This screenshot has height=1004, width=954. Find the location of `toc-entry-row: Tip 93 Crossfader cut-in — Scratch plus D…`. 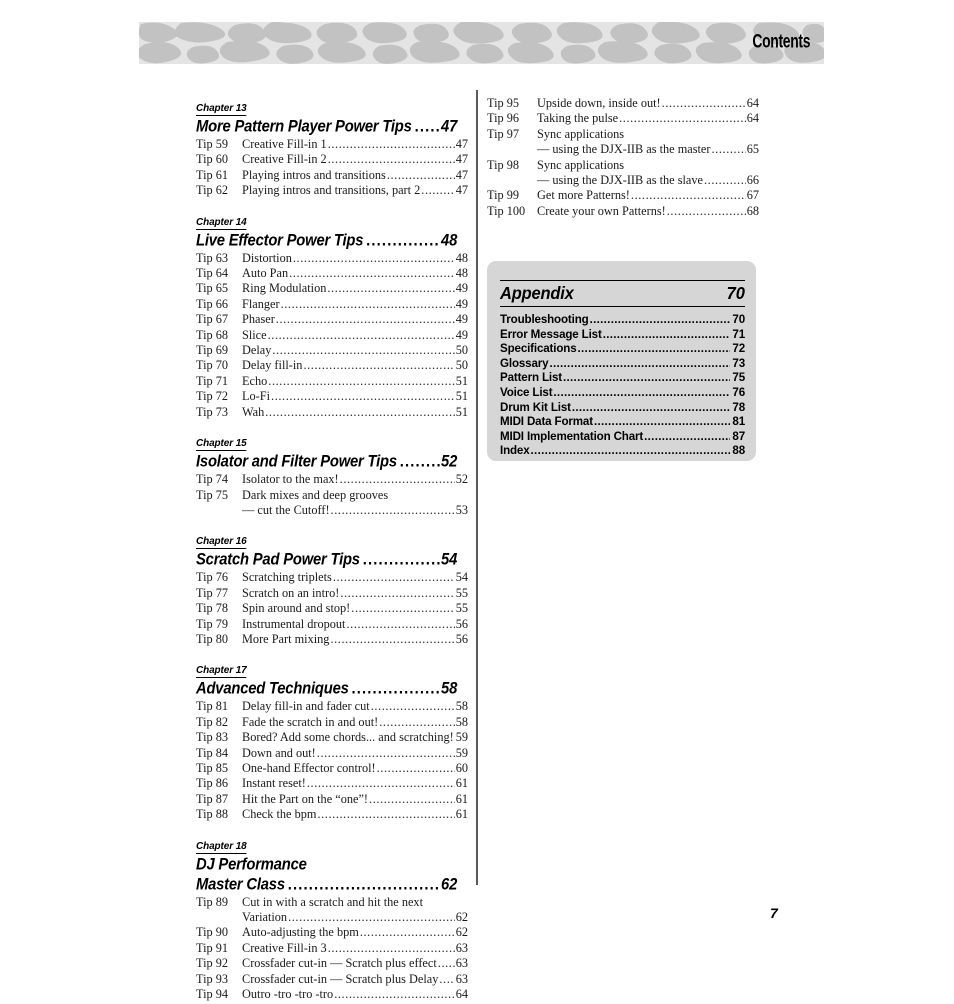

toc-entry-row: Tip 93 Crossfader cut-in — Scratch plus D… is located at coordinates (332, 979).